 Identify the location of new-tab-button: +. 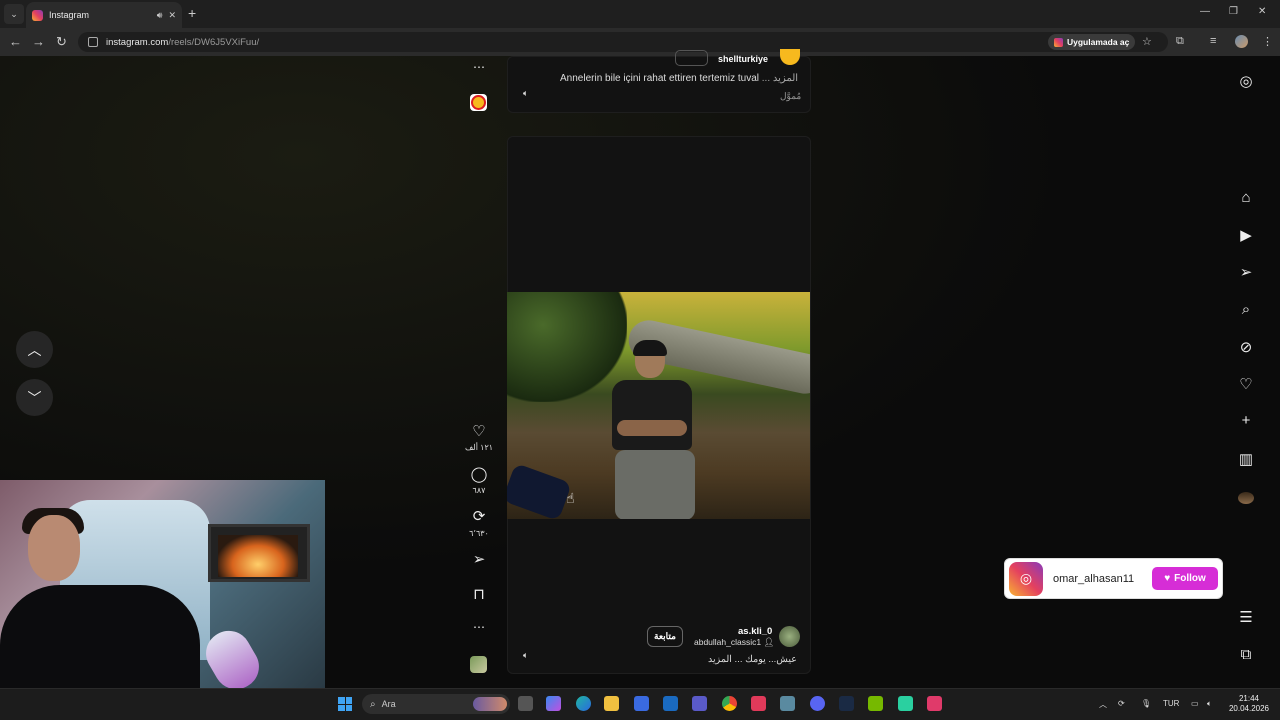
(192, 13).